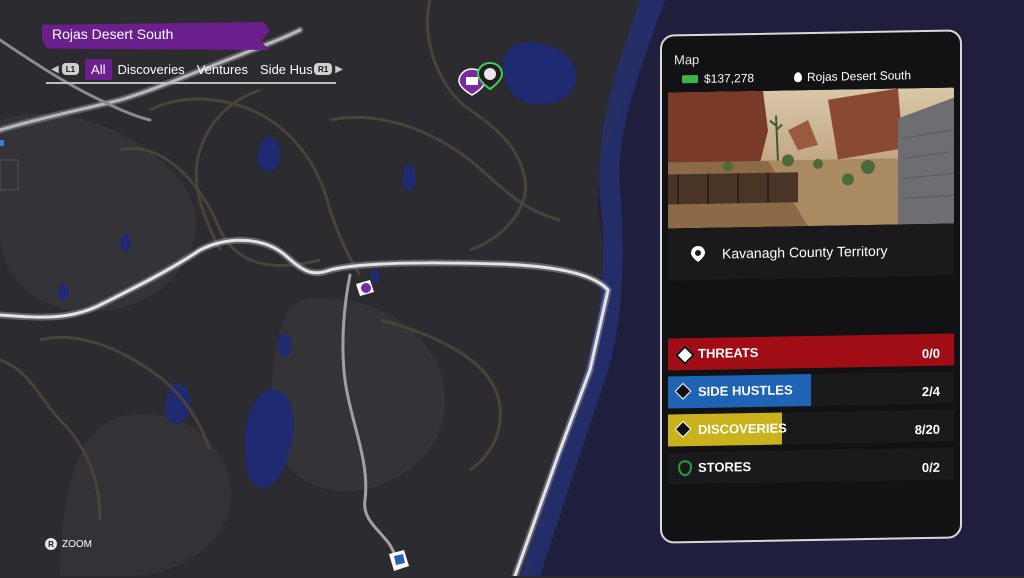 This screenshot has height=578, width=1024. I want to click on location-caption: Kavanagh County Territory, so click(811, 252).